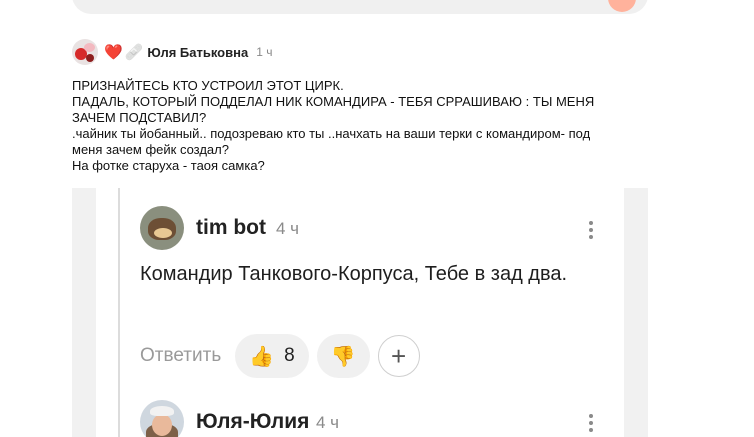 This screenshot has width=754, height=437. What do you see at coordinates (181, 355) in the screenshot?
I see `reply-button: Ответить` at bounding box center [181, 355].